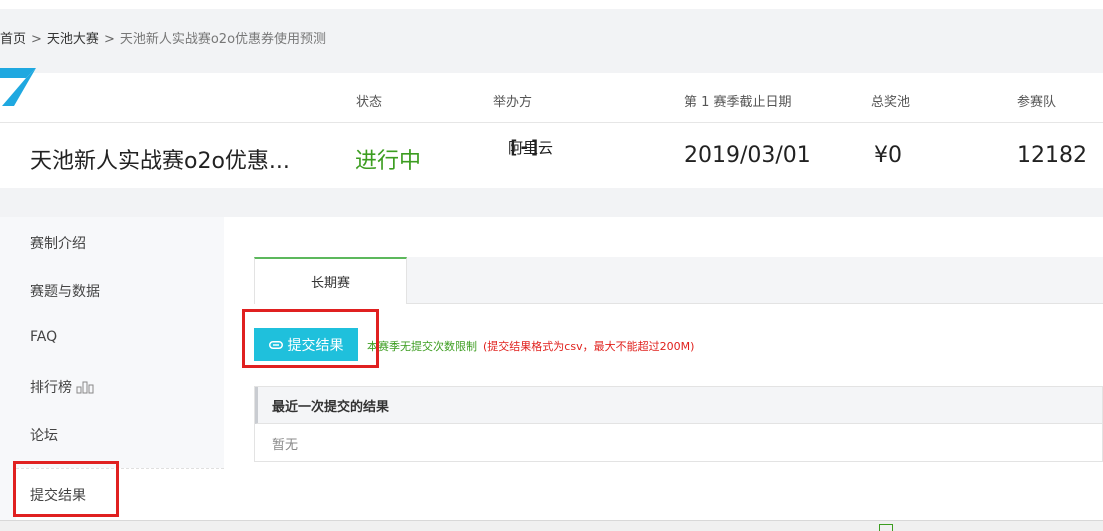  I want to click on sidebar-item-data: 赛题与数据, so click(65, 291).